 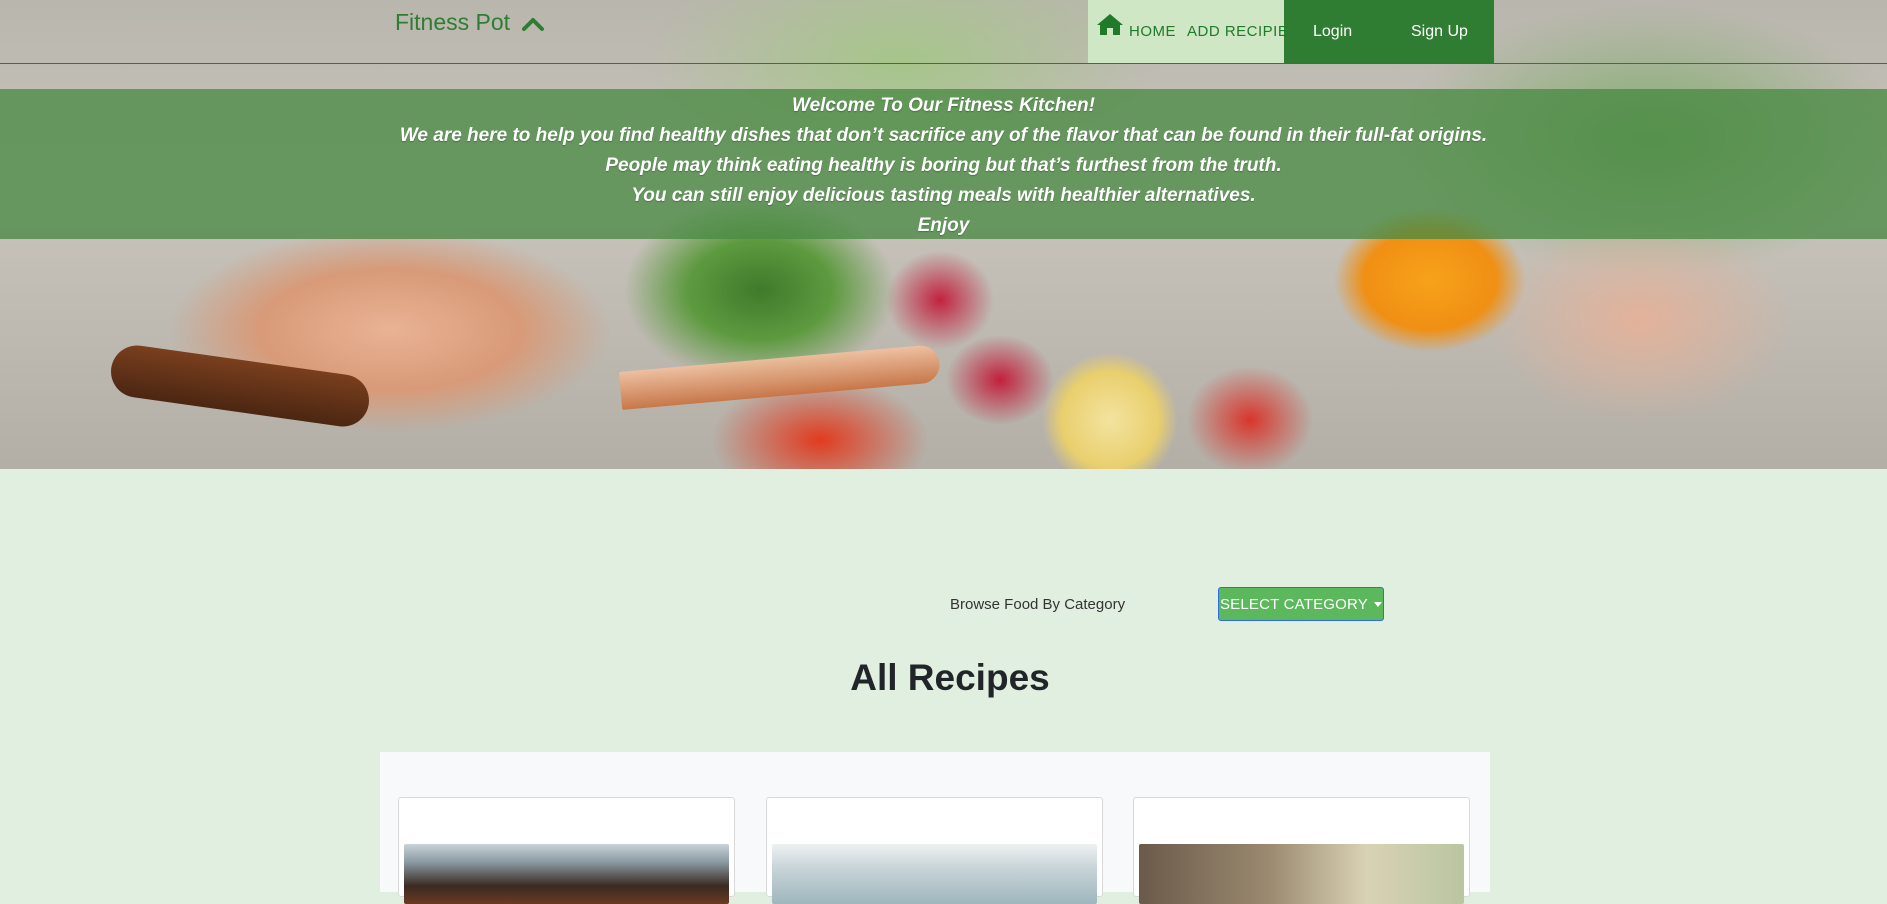 I want to click on select-category-button: SELECT CATEGORY, so click(x=1301, y=604).